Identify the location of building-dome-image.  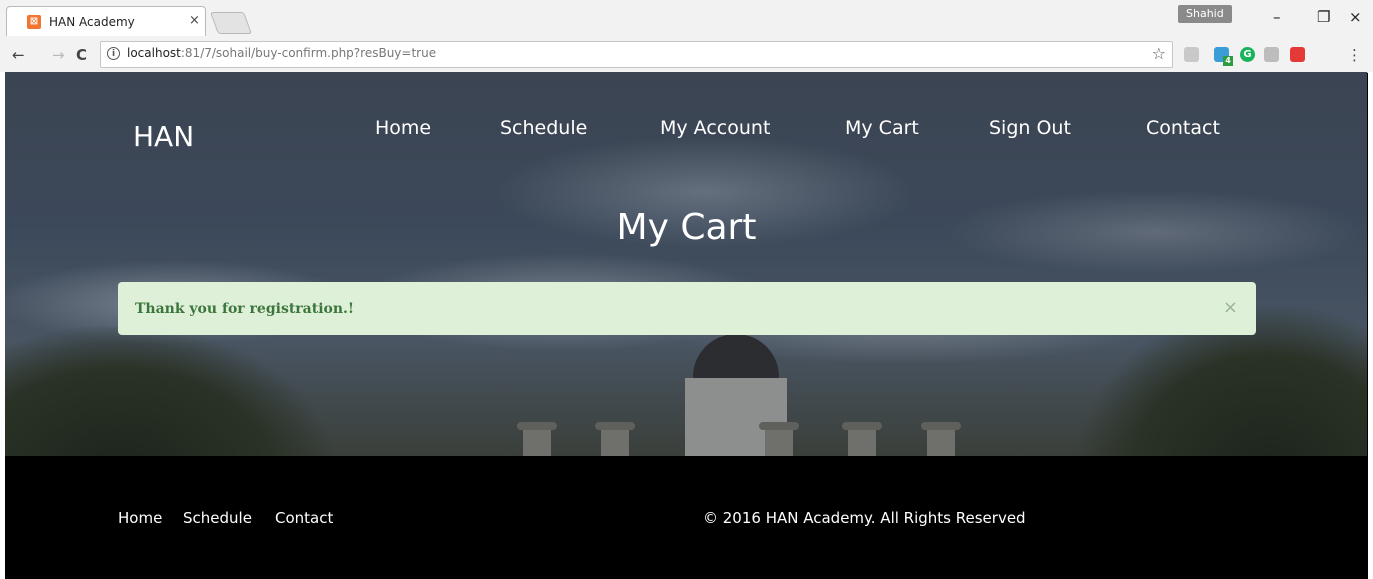
(736, 357).